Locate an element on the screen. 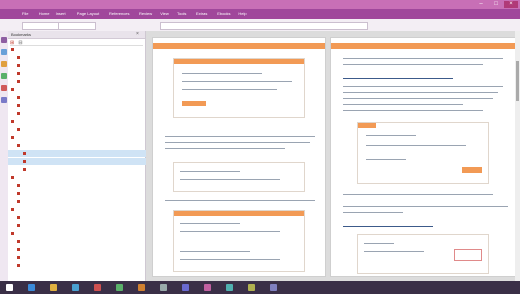 The width and height of the screenshot is (520, 294). folder-icon is located at coordinates (53, 287).